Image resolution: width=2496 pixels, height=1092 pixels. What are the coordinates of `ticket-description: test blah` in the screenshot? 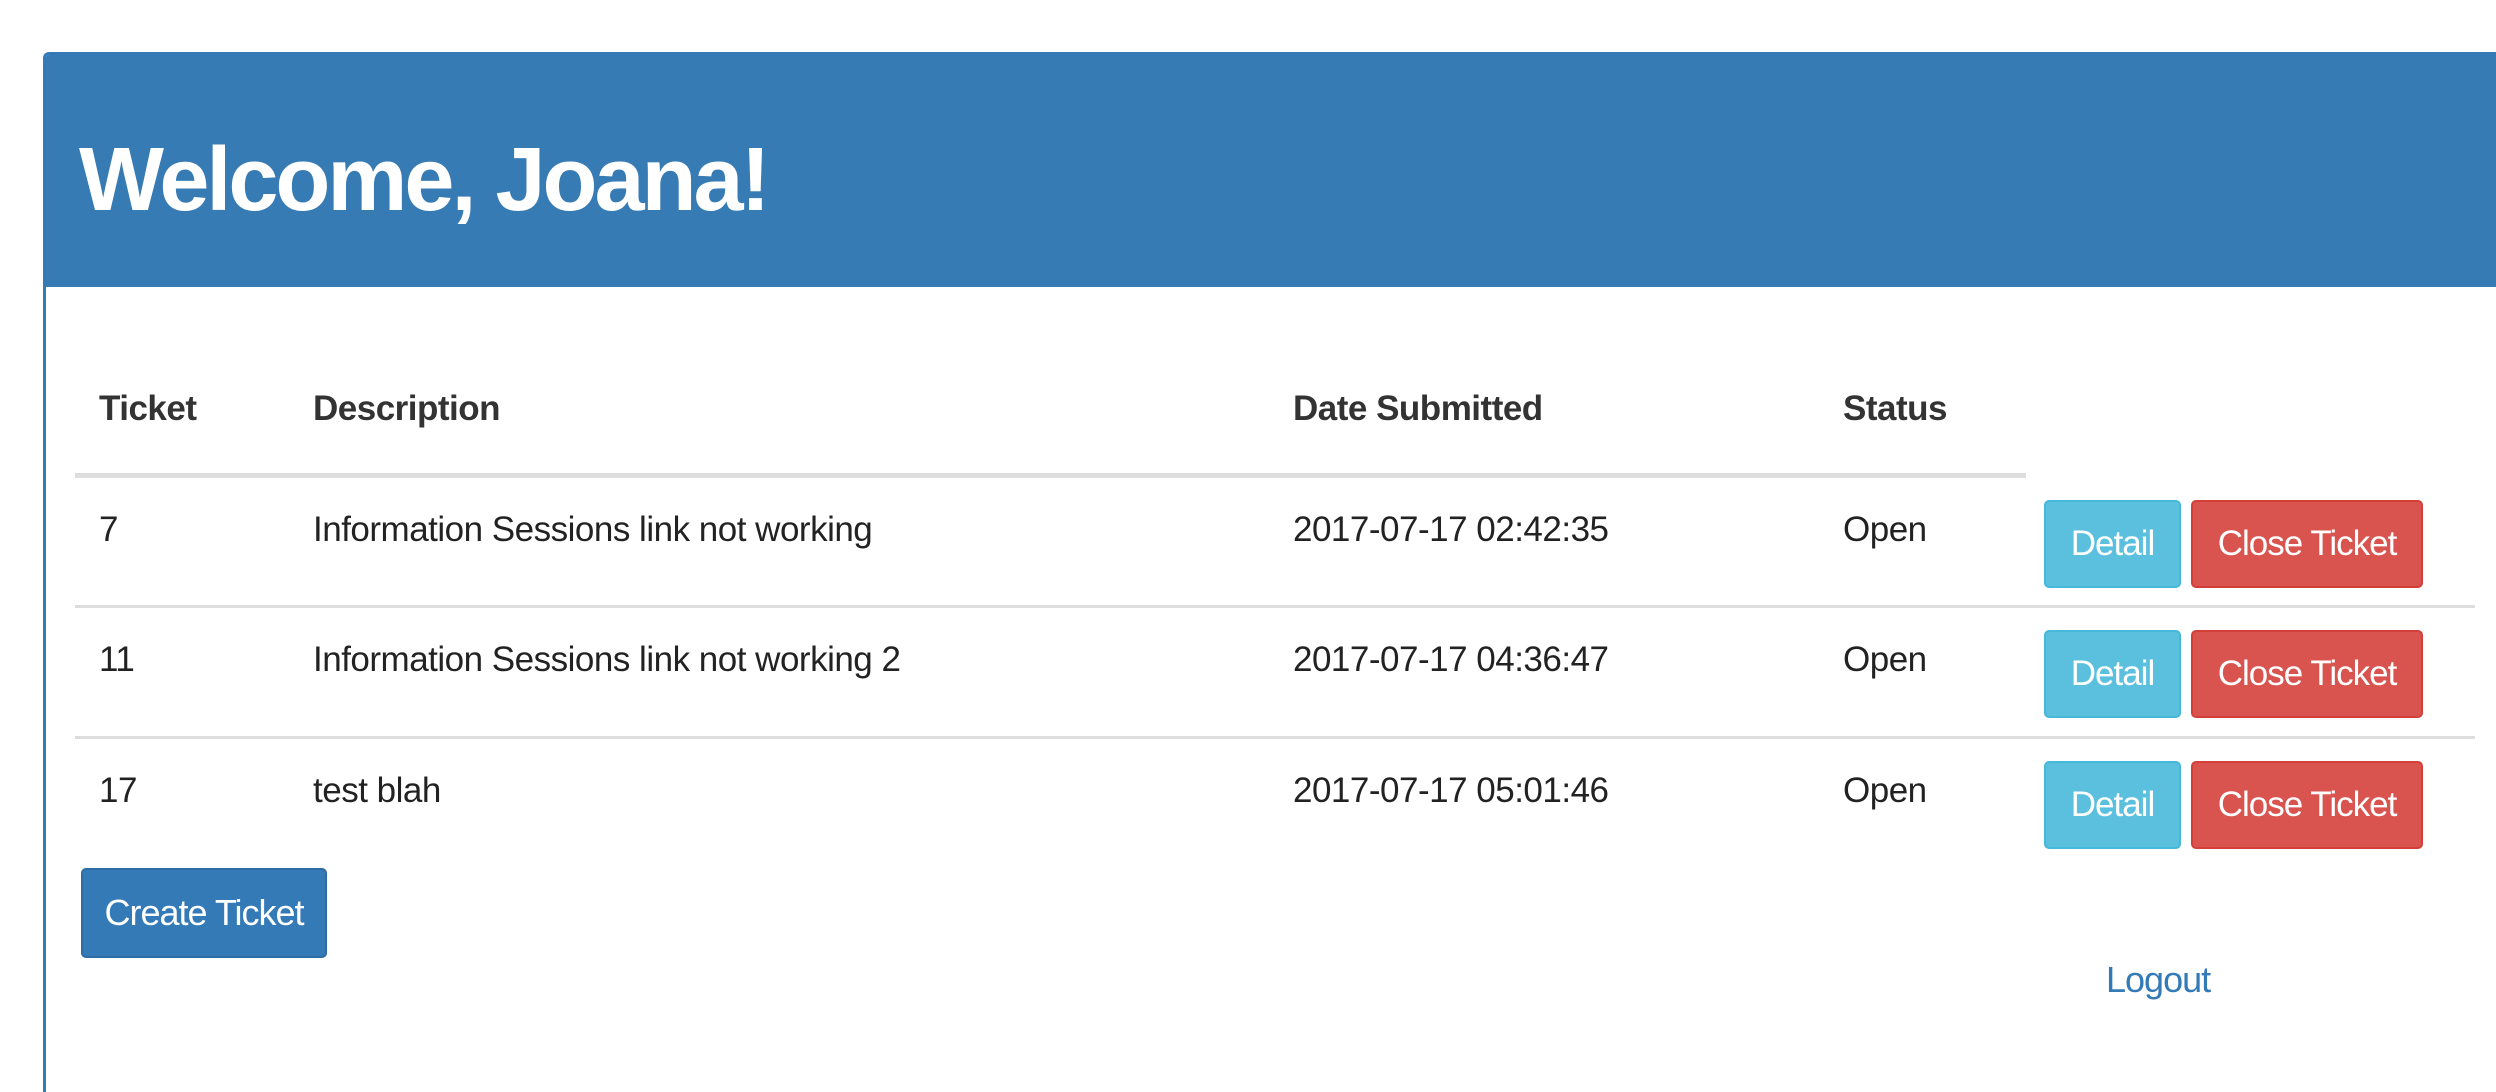 It's located at (377, 790).